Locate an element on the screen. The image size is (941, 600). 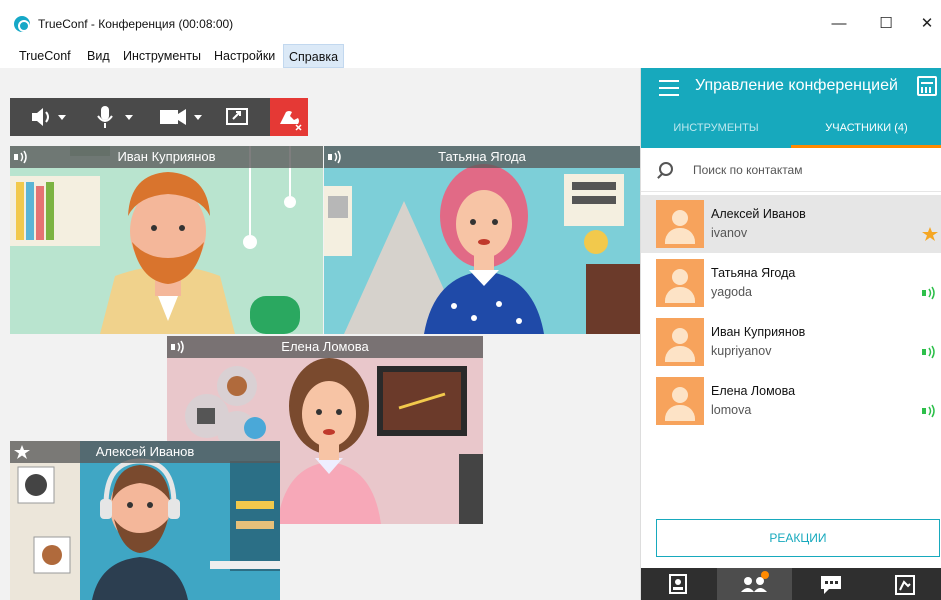
bottom-navigation is located at coordinates (791, 584).